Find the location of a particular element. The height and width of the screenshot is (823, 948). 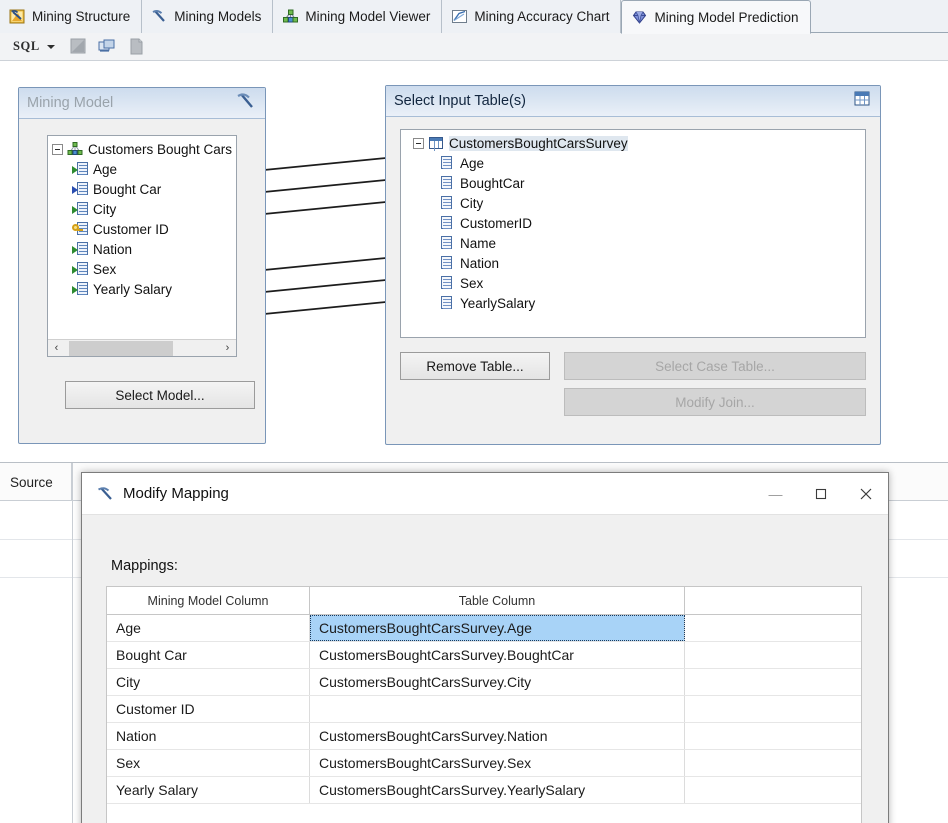

tree-item-label: Sex is located at coordinates (472, 283).